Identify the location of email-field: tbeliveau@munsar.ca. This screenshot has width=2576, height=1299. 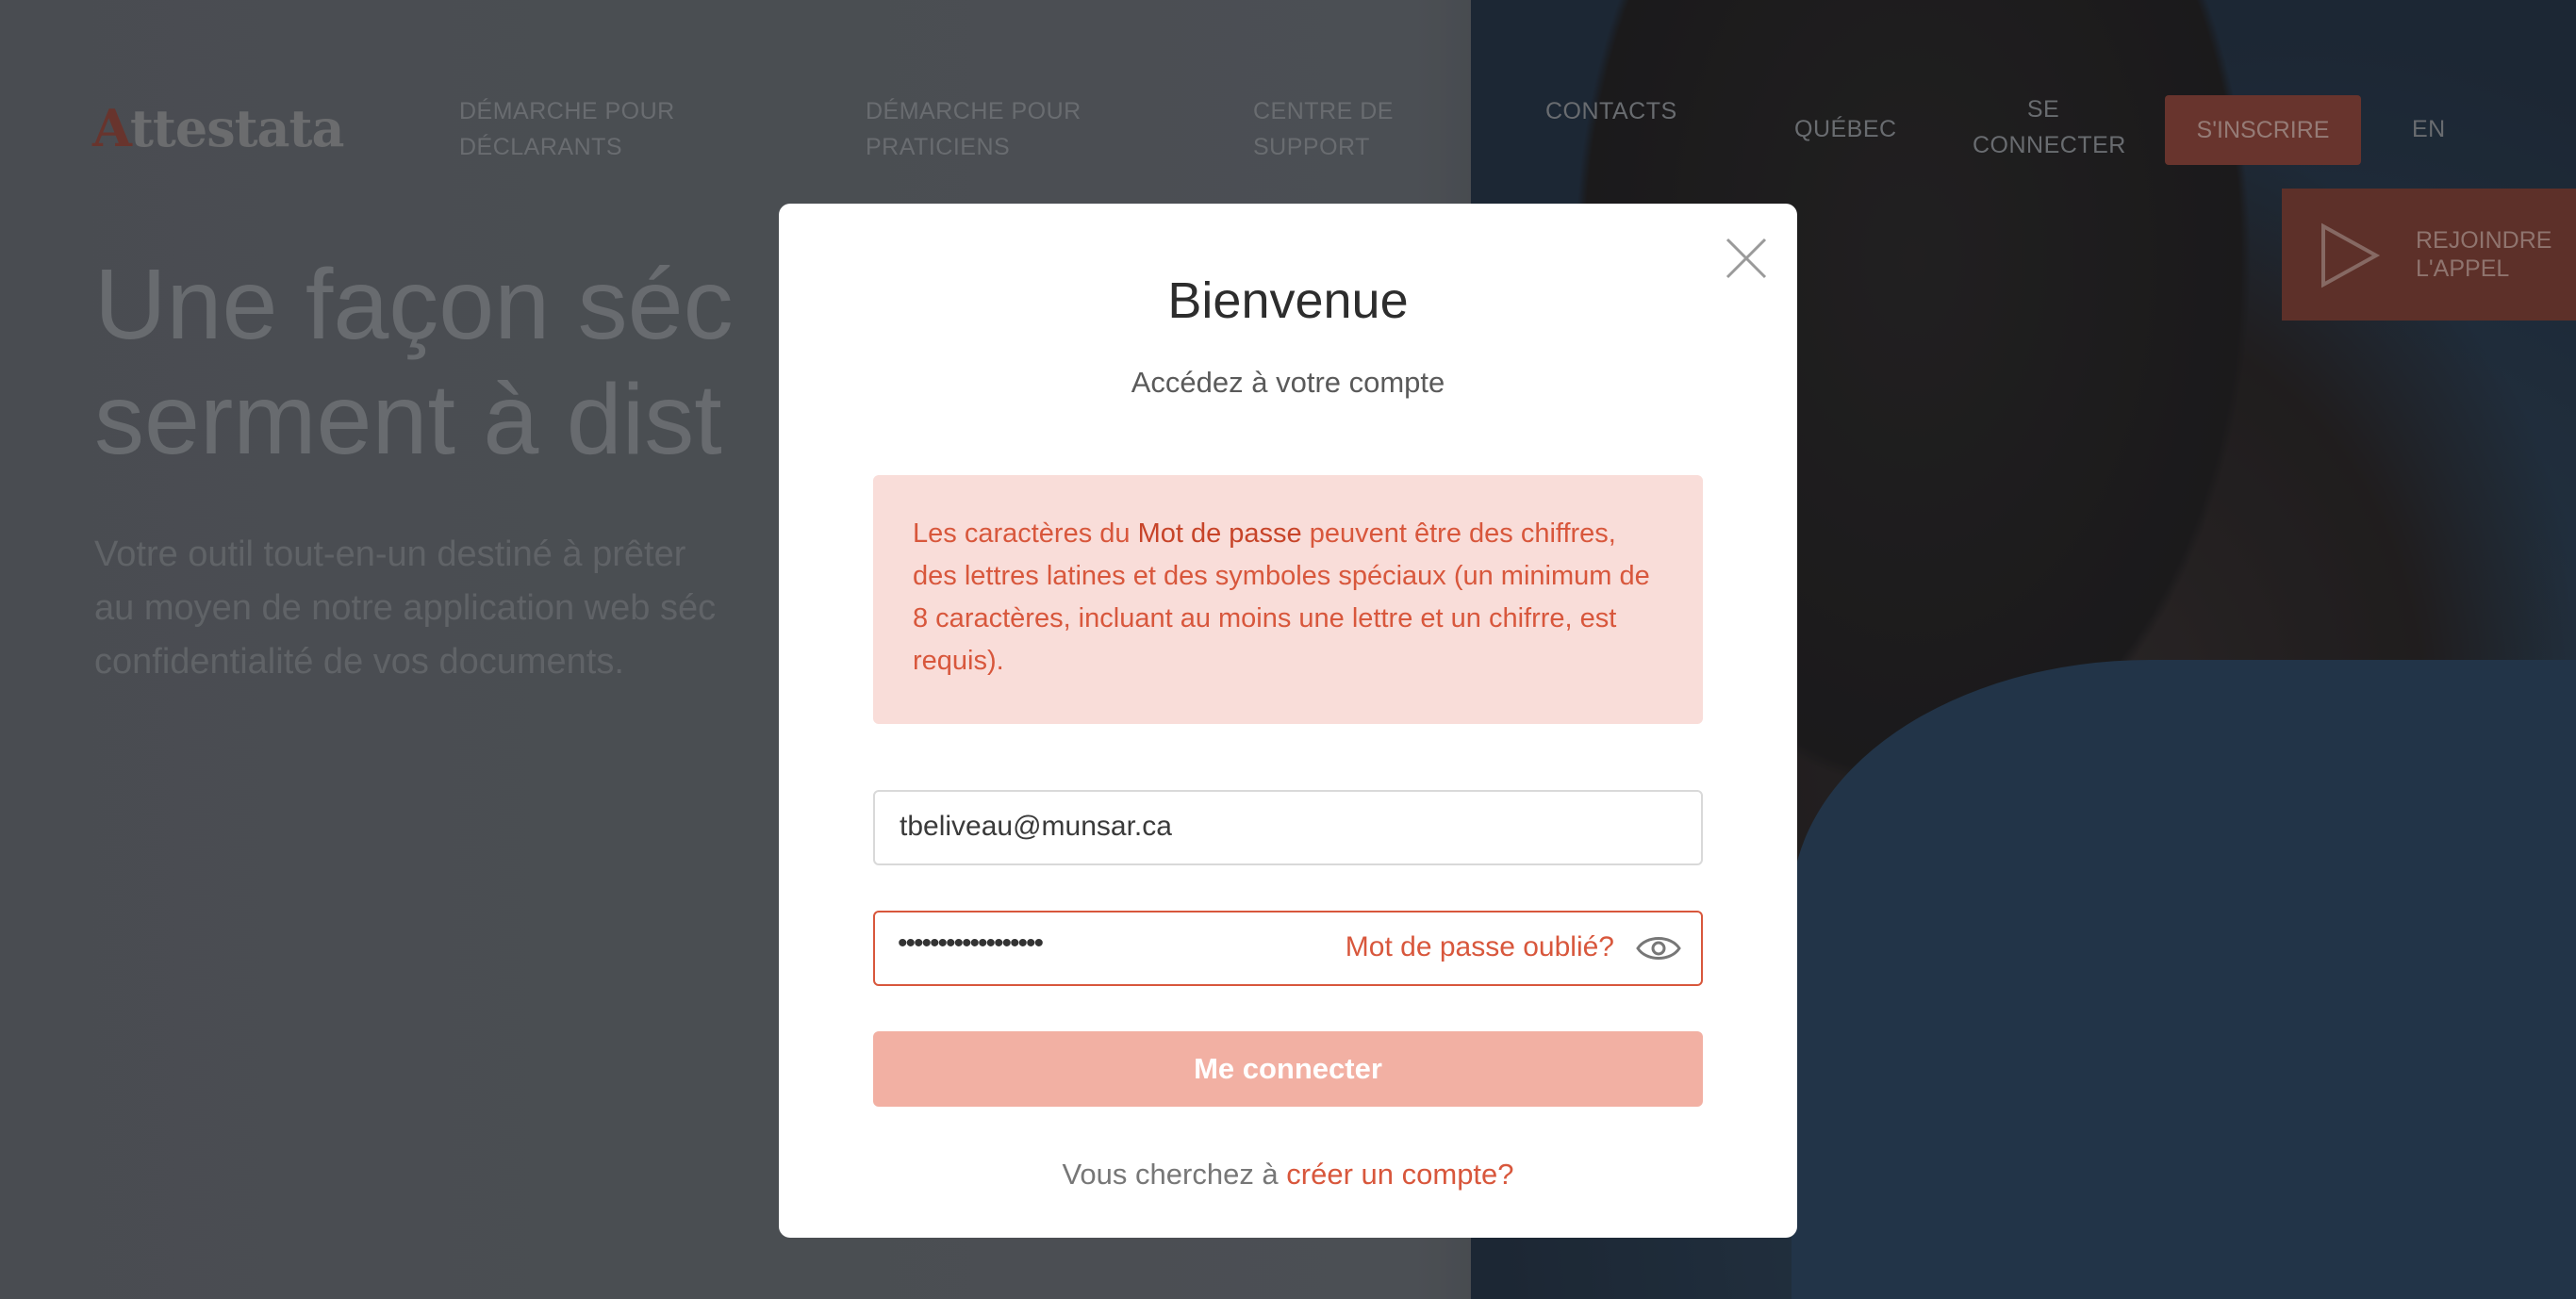
(1288, 828).